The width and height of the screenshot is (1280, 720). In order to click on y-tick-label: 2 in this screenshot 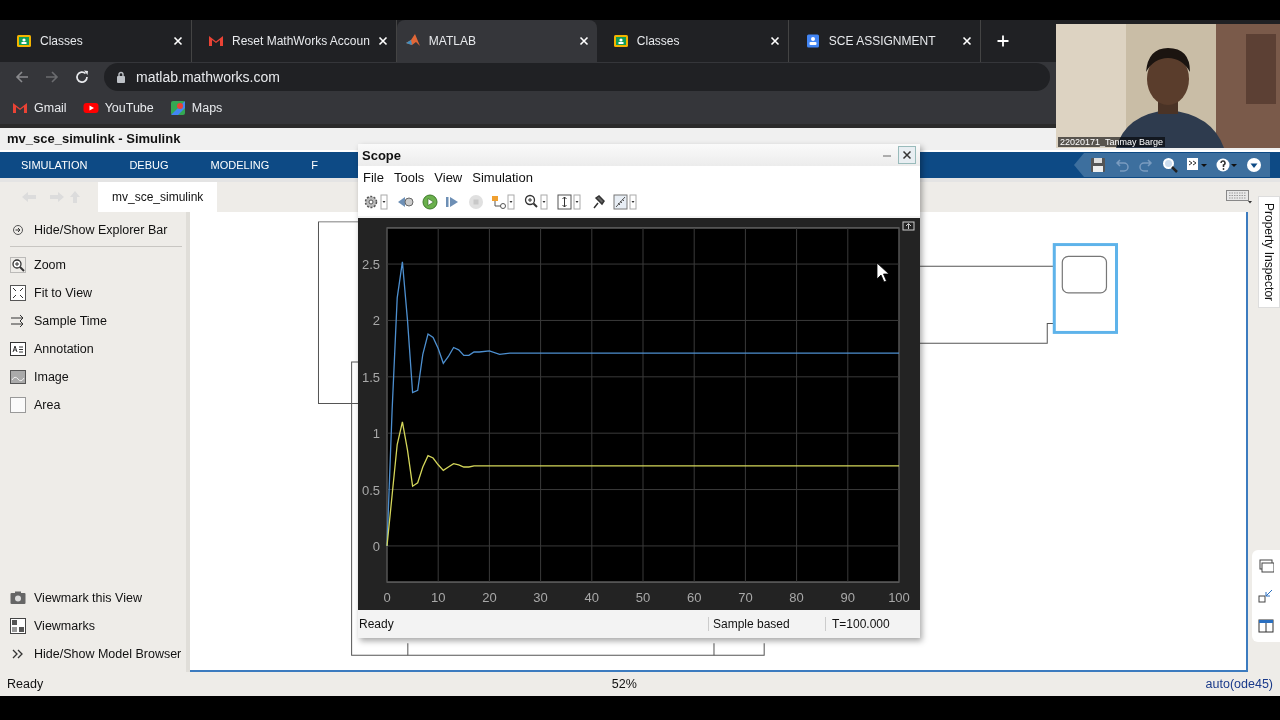, I will do `click(376, 321)`.